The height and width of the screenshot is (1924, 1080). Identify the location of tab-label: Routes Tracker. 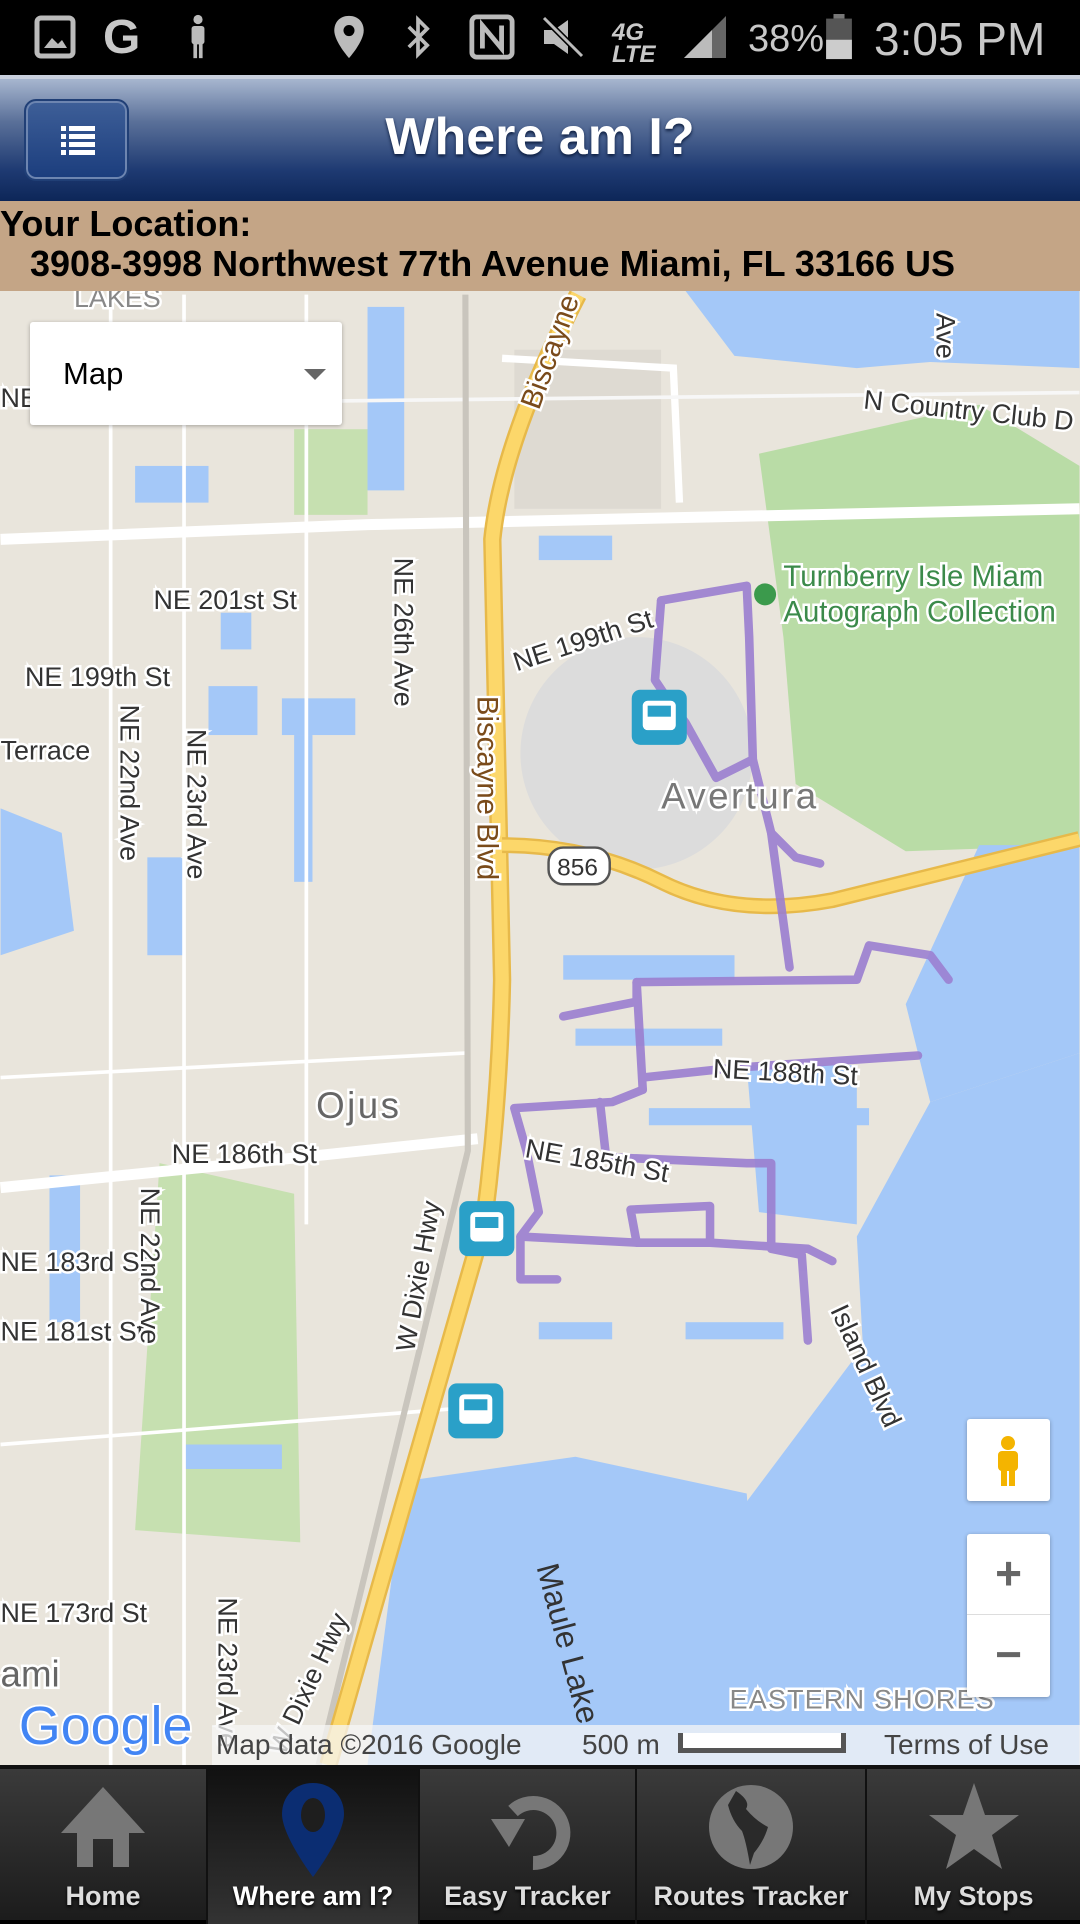
(751, 1896).